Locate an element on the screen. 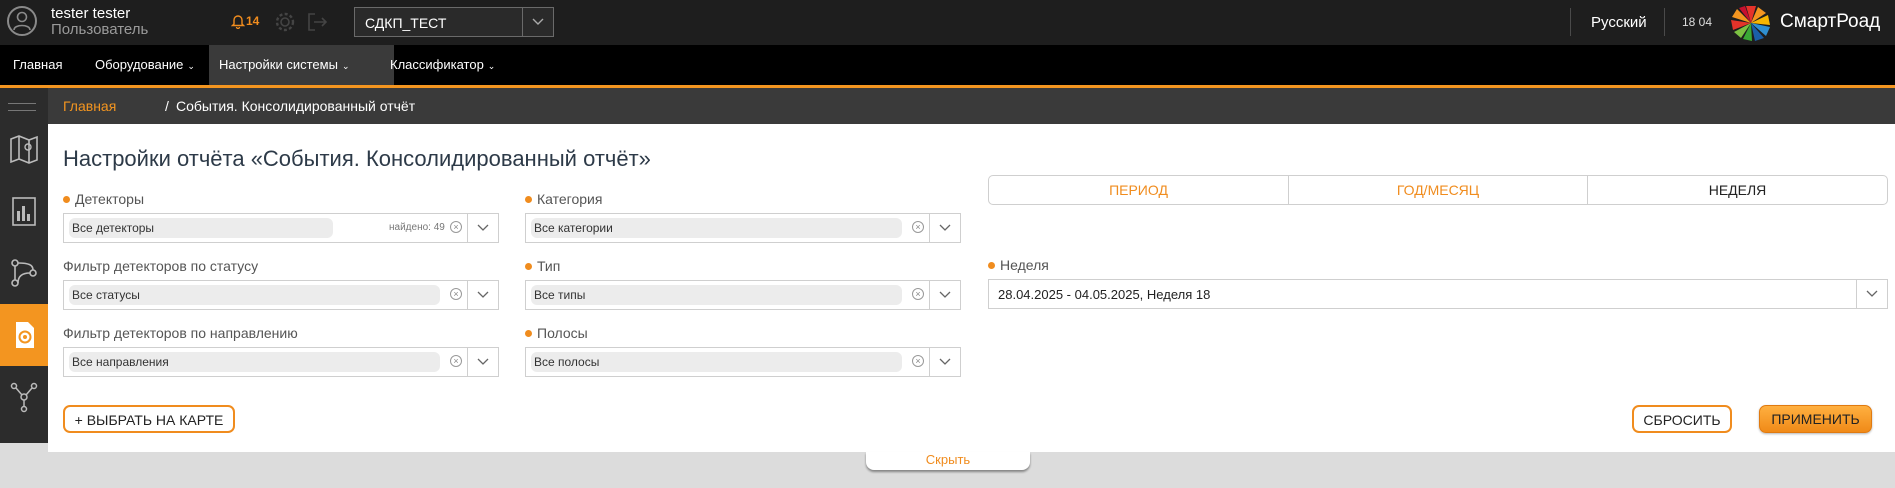 The image size is (1895, 488). category-chip: Все категории is located at coordinates (716, 228).